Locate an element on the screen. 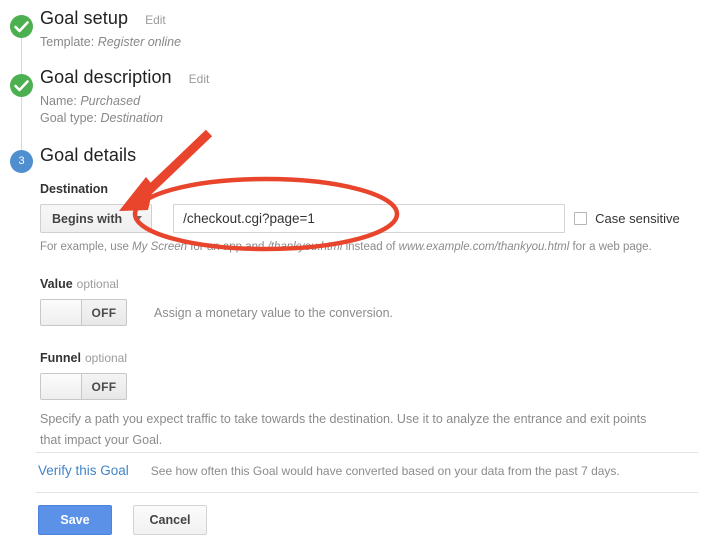 This screenshot has height=543, width=706. help-example-path: /thankyou.html is located at coordinates (305, 247).